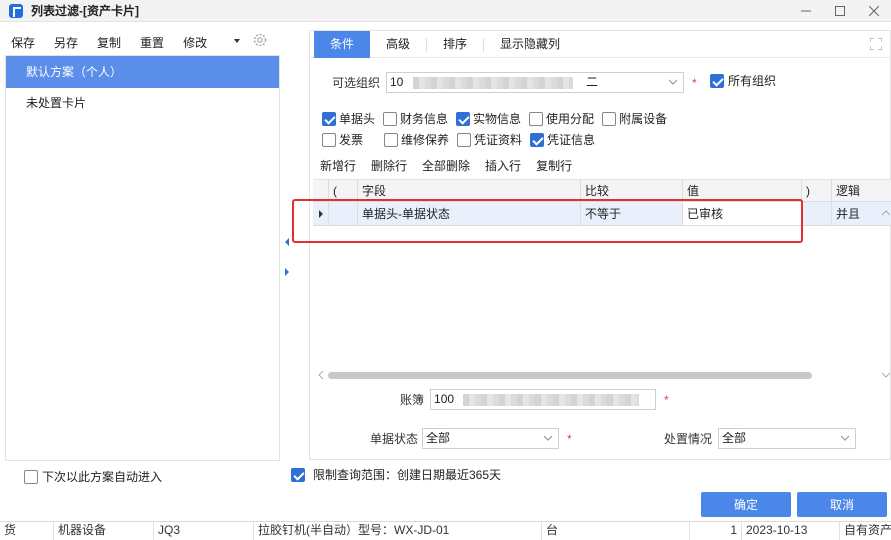 The image size is (891, 540). Describe the element at coordinates (152, 42) in the screenshot. I see `reset-button: 重置` at that location.